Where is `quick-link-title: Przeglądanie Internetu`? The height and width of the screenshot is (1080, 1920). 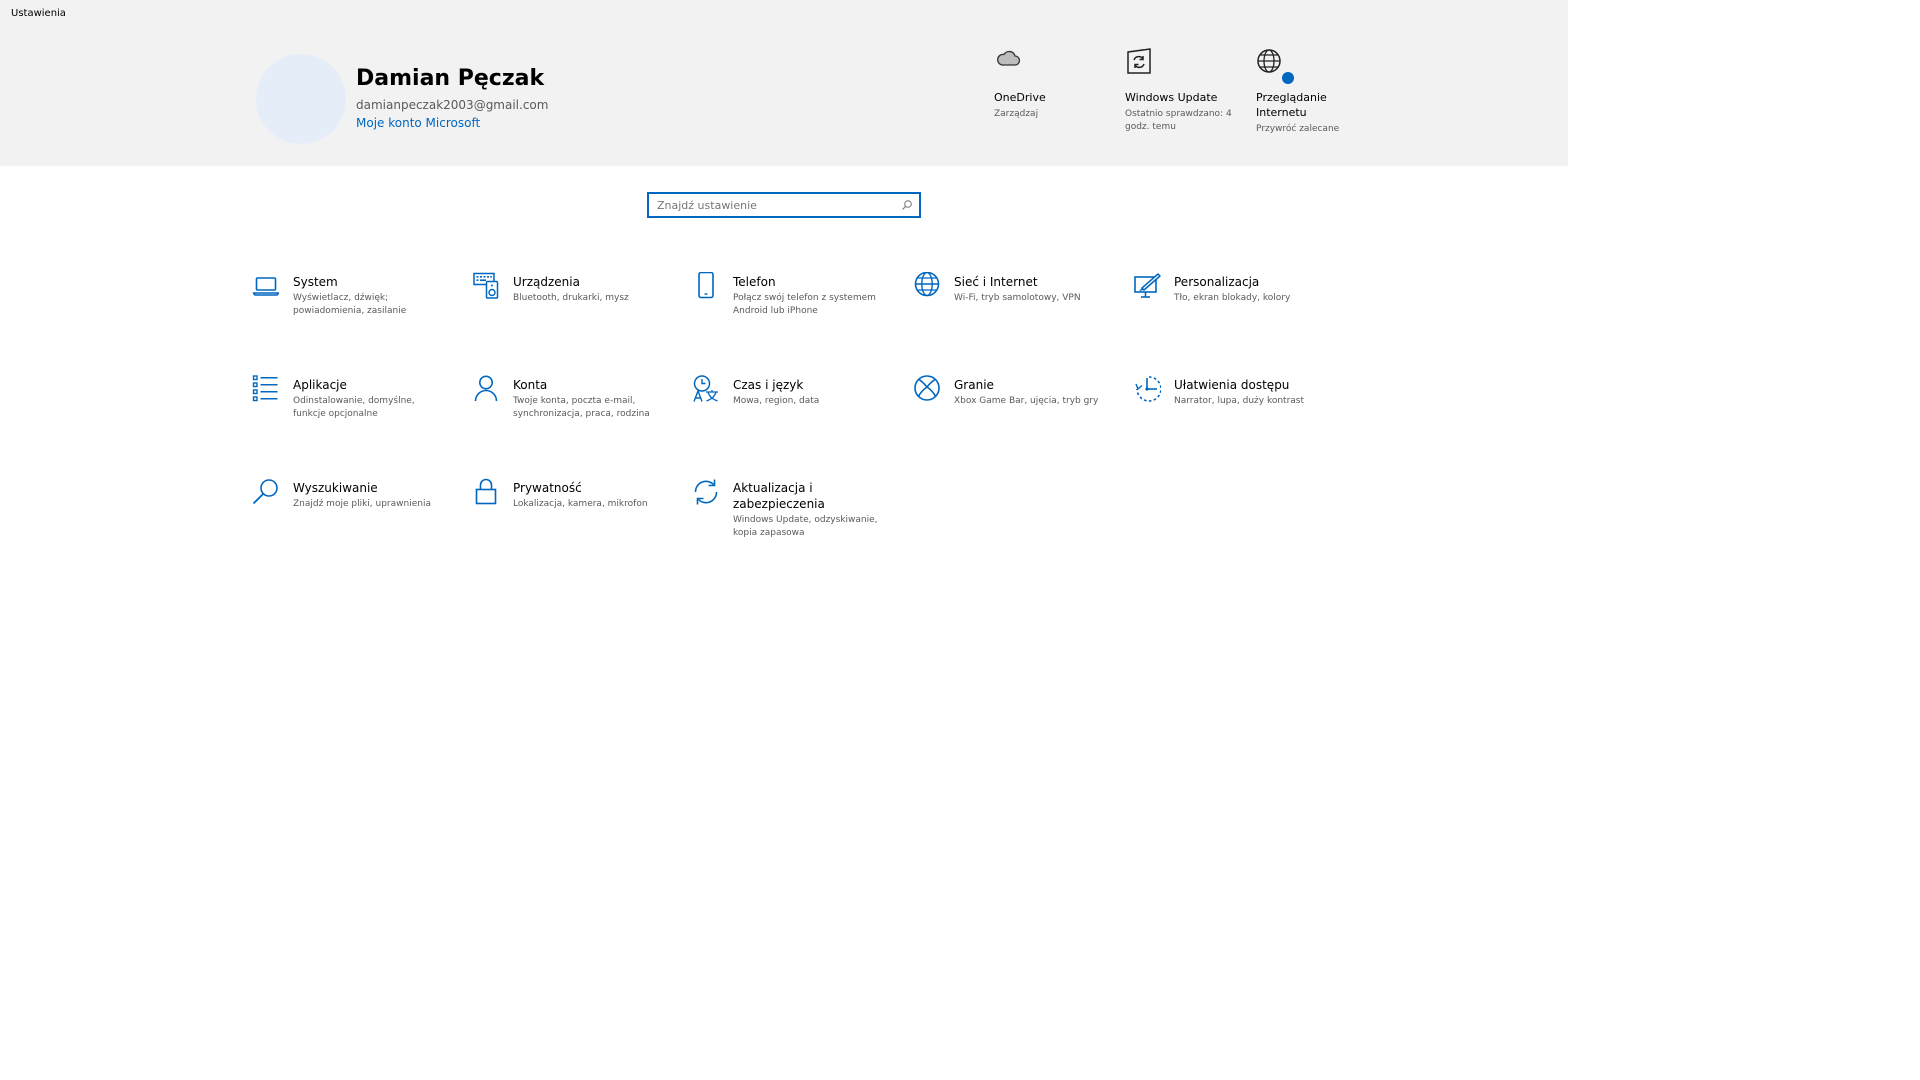 quick-link-title: Przeglądanie Internetu is located at coordinates (1291, 105).